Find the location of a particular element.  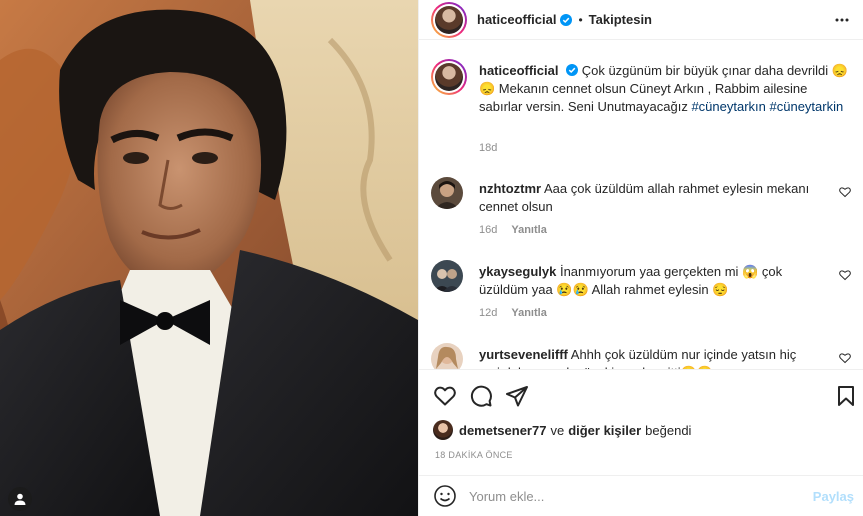

comment-meta: 16d Yanıtla is located at coordinates (513, 230).